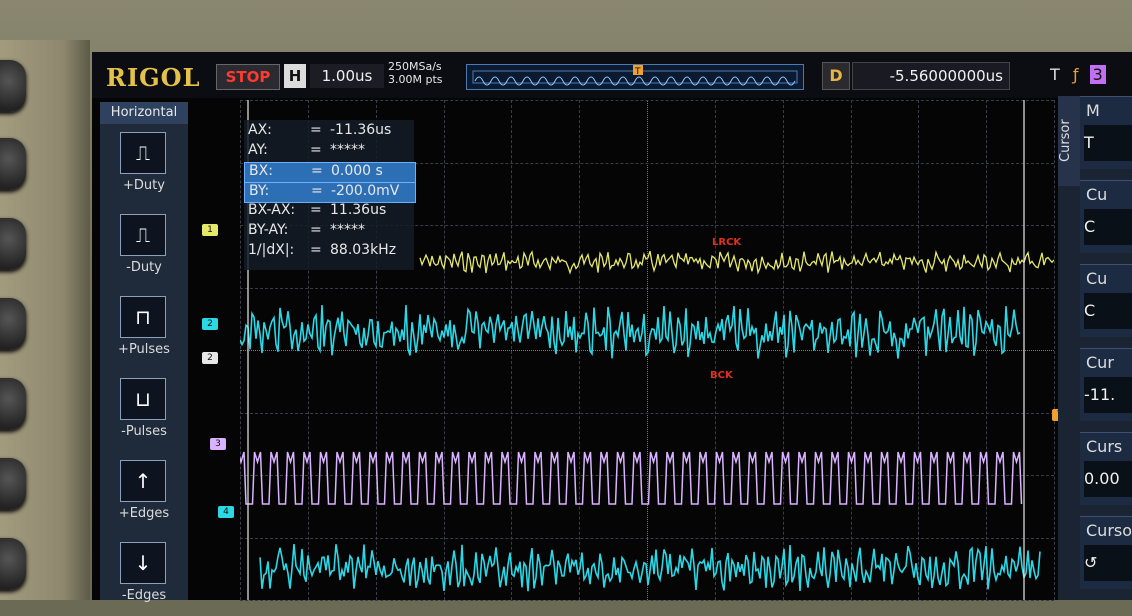 The height and width of the screenshot is (616, 1132). What do you see at coordinates (1108, 143) in the screenshot?
I see `cursor-mode-value: T` at bounding box center [1108, 143].